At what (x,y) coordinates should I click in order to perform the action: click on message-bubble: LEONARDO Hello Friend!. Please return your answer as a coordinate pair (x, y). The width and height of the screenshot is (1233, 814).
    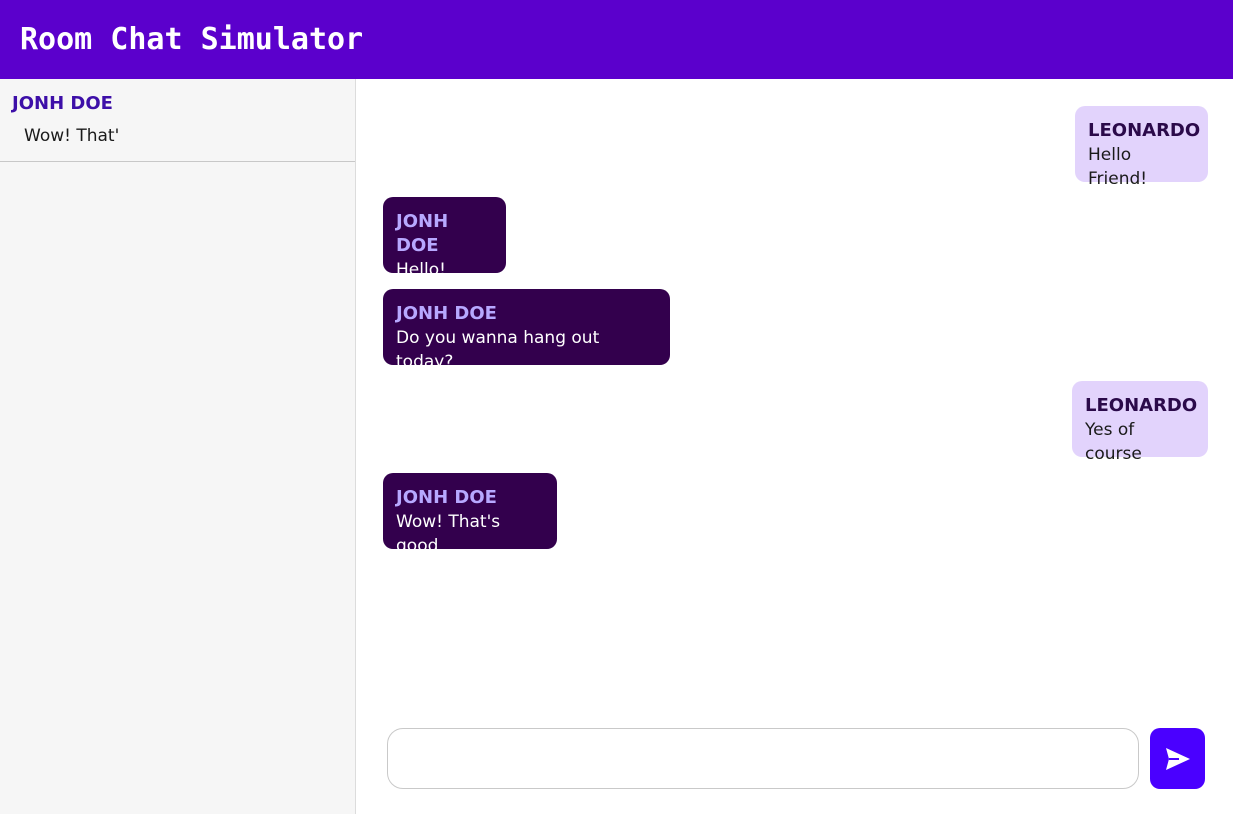
    Looking at the image, I should click on (1141, 147).